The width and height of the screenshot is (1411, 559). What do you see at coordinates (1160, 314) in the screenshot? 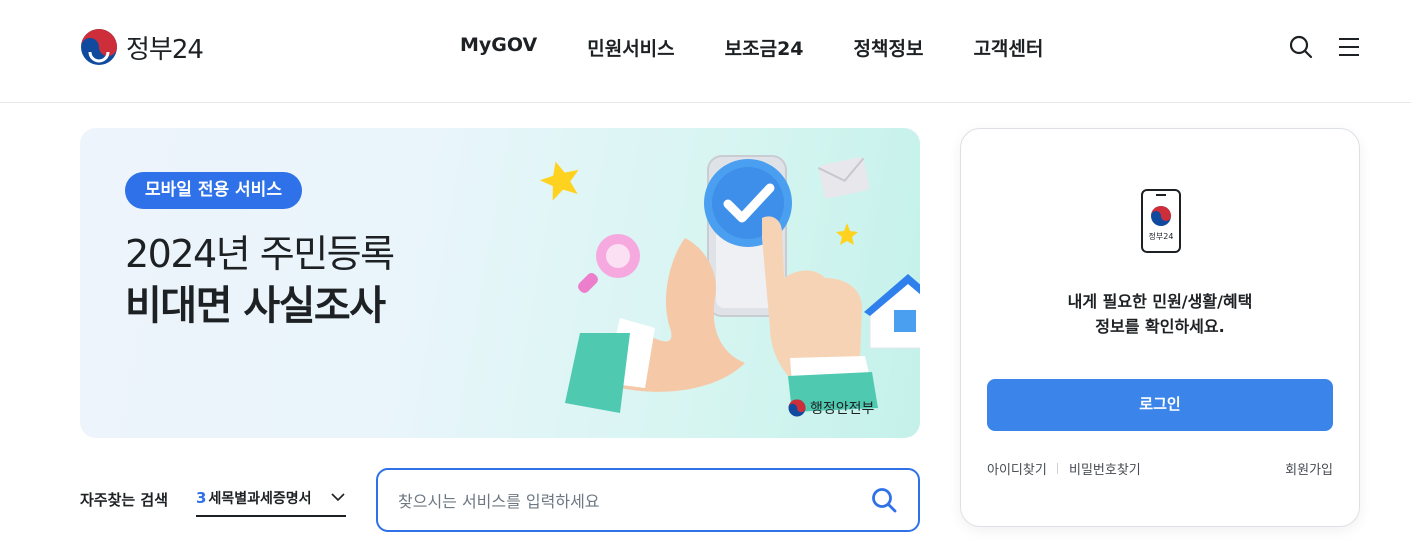
I see `login-message: 내게 필요한 민원/생활/혜택 정보를 확인하세요.` at bounding box center [1160, 314].